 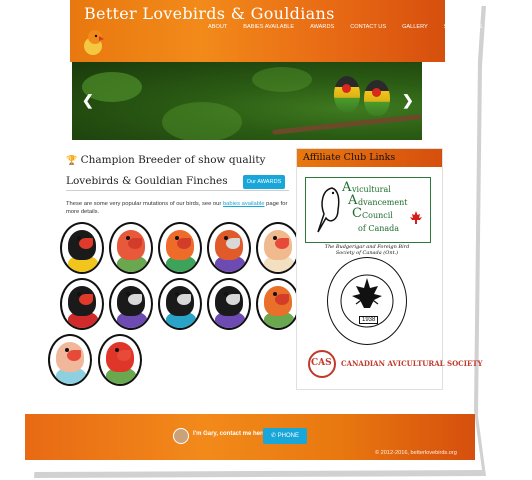 What do you see at coordinates (416, 217) in the screenshot?
I see `maple-leaf-icon` at bounding box center [416, 217].